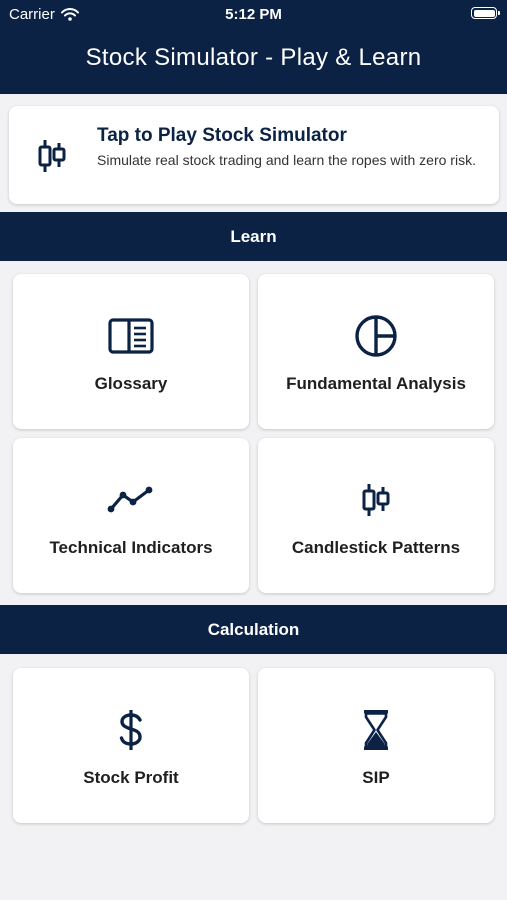 Image resolution: width=507 pixels, height=900 pixels. Describe the element at coordinates (222, 135) in the screenshot. I see `simulator-card-title: Tap to Play Stock Simulator` at that location.